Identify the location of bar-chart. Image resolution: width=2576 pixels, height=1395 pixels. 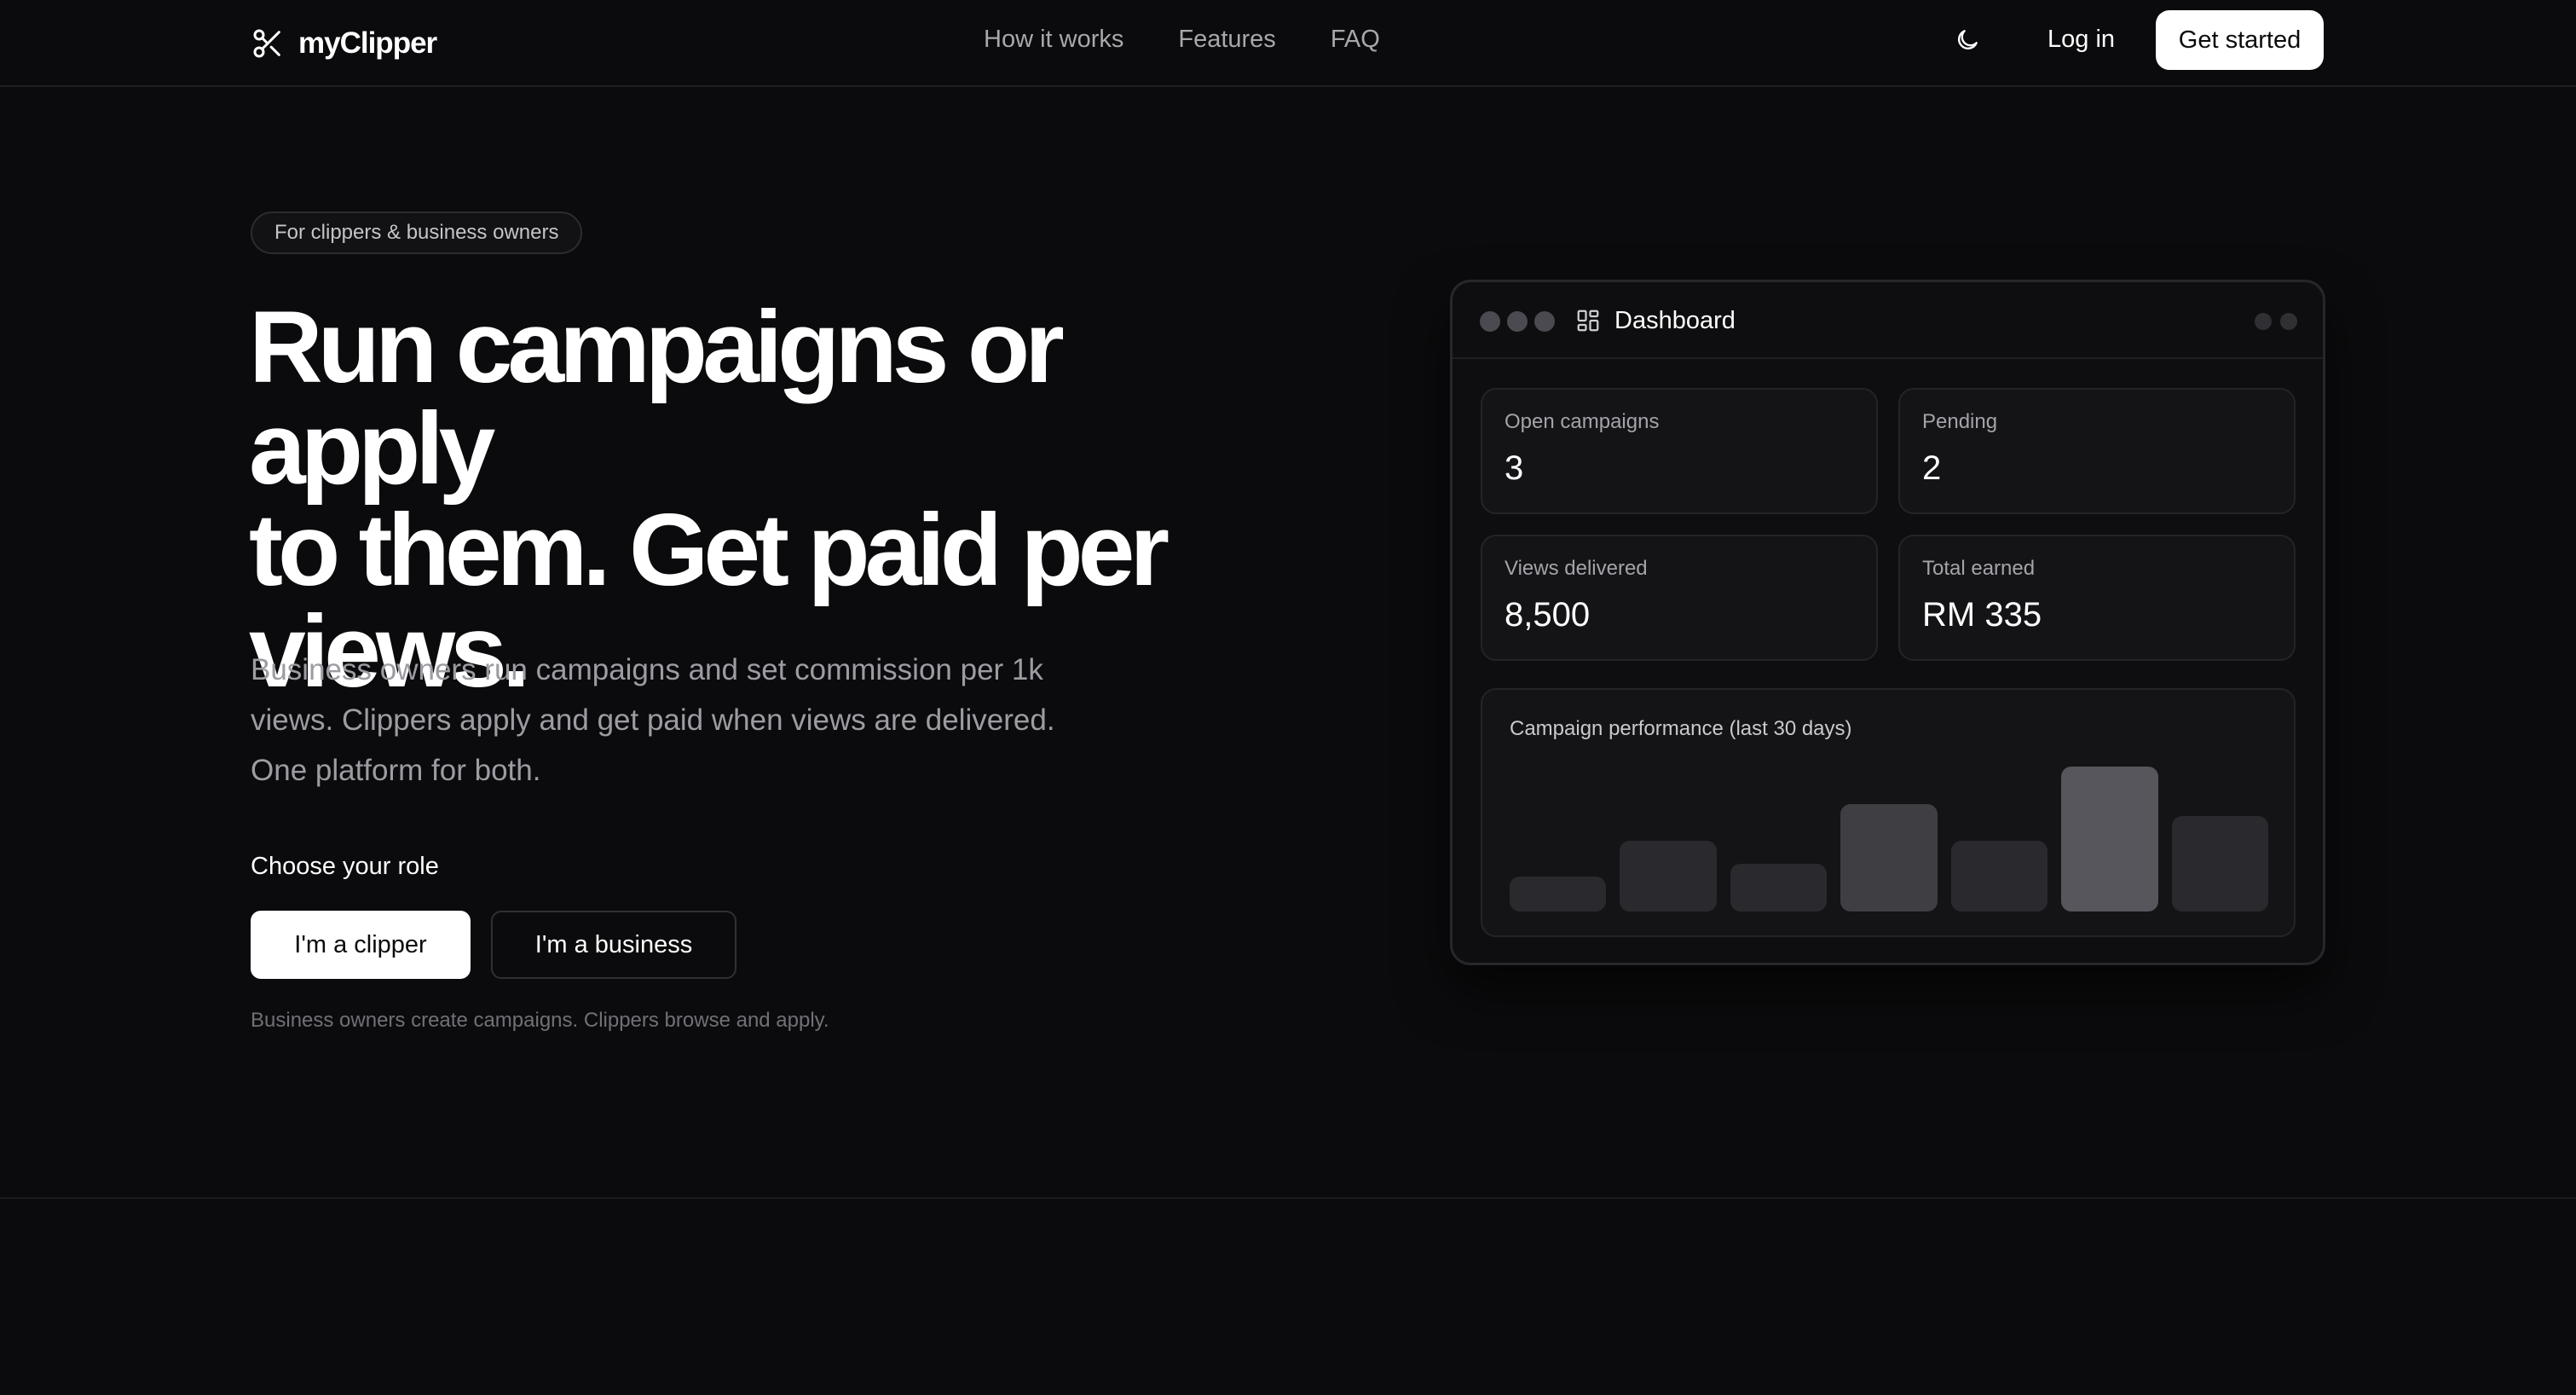
(1889, 839).